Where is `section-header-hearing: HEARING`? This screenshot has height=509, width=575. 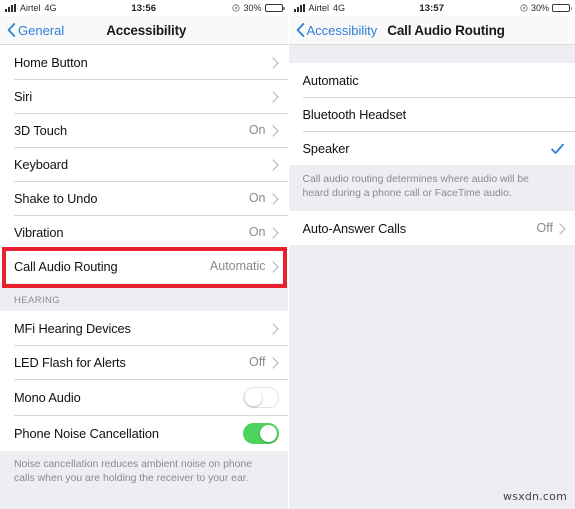
section-header-hearing: HEARING is located at coordinates (144, 297).